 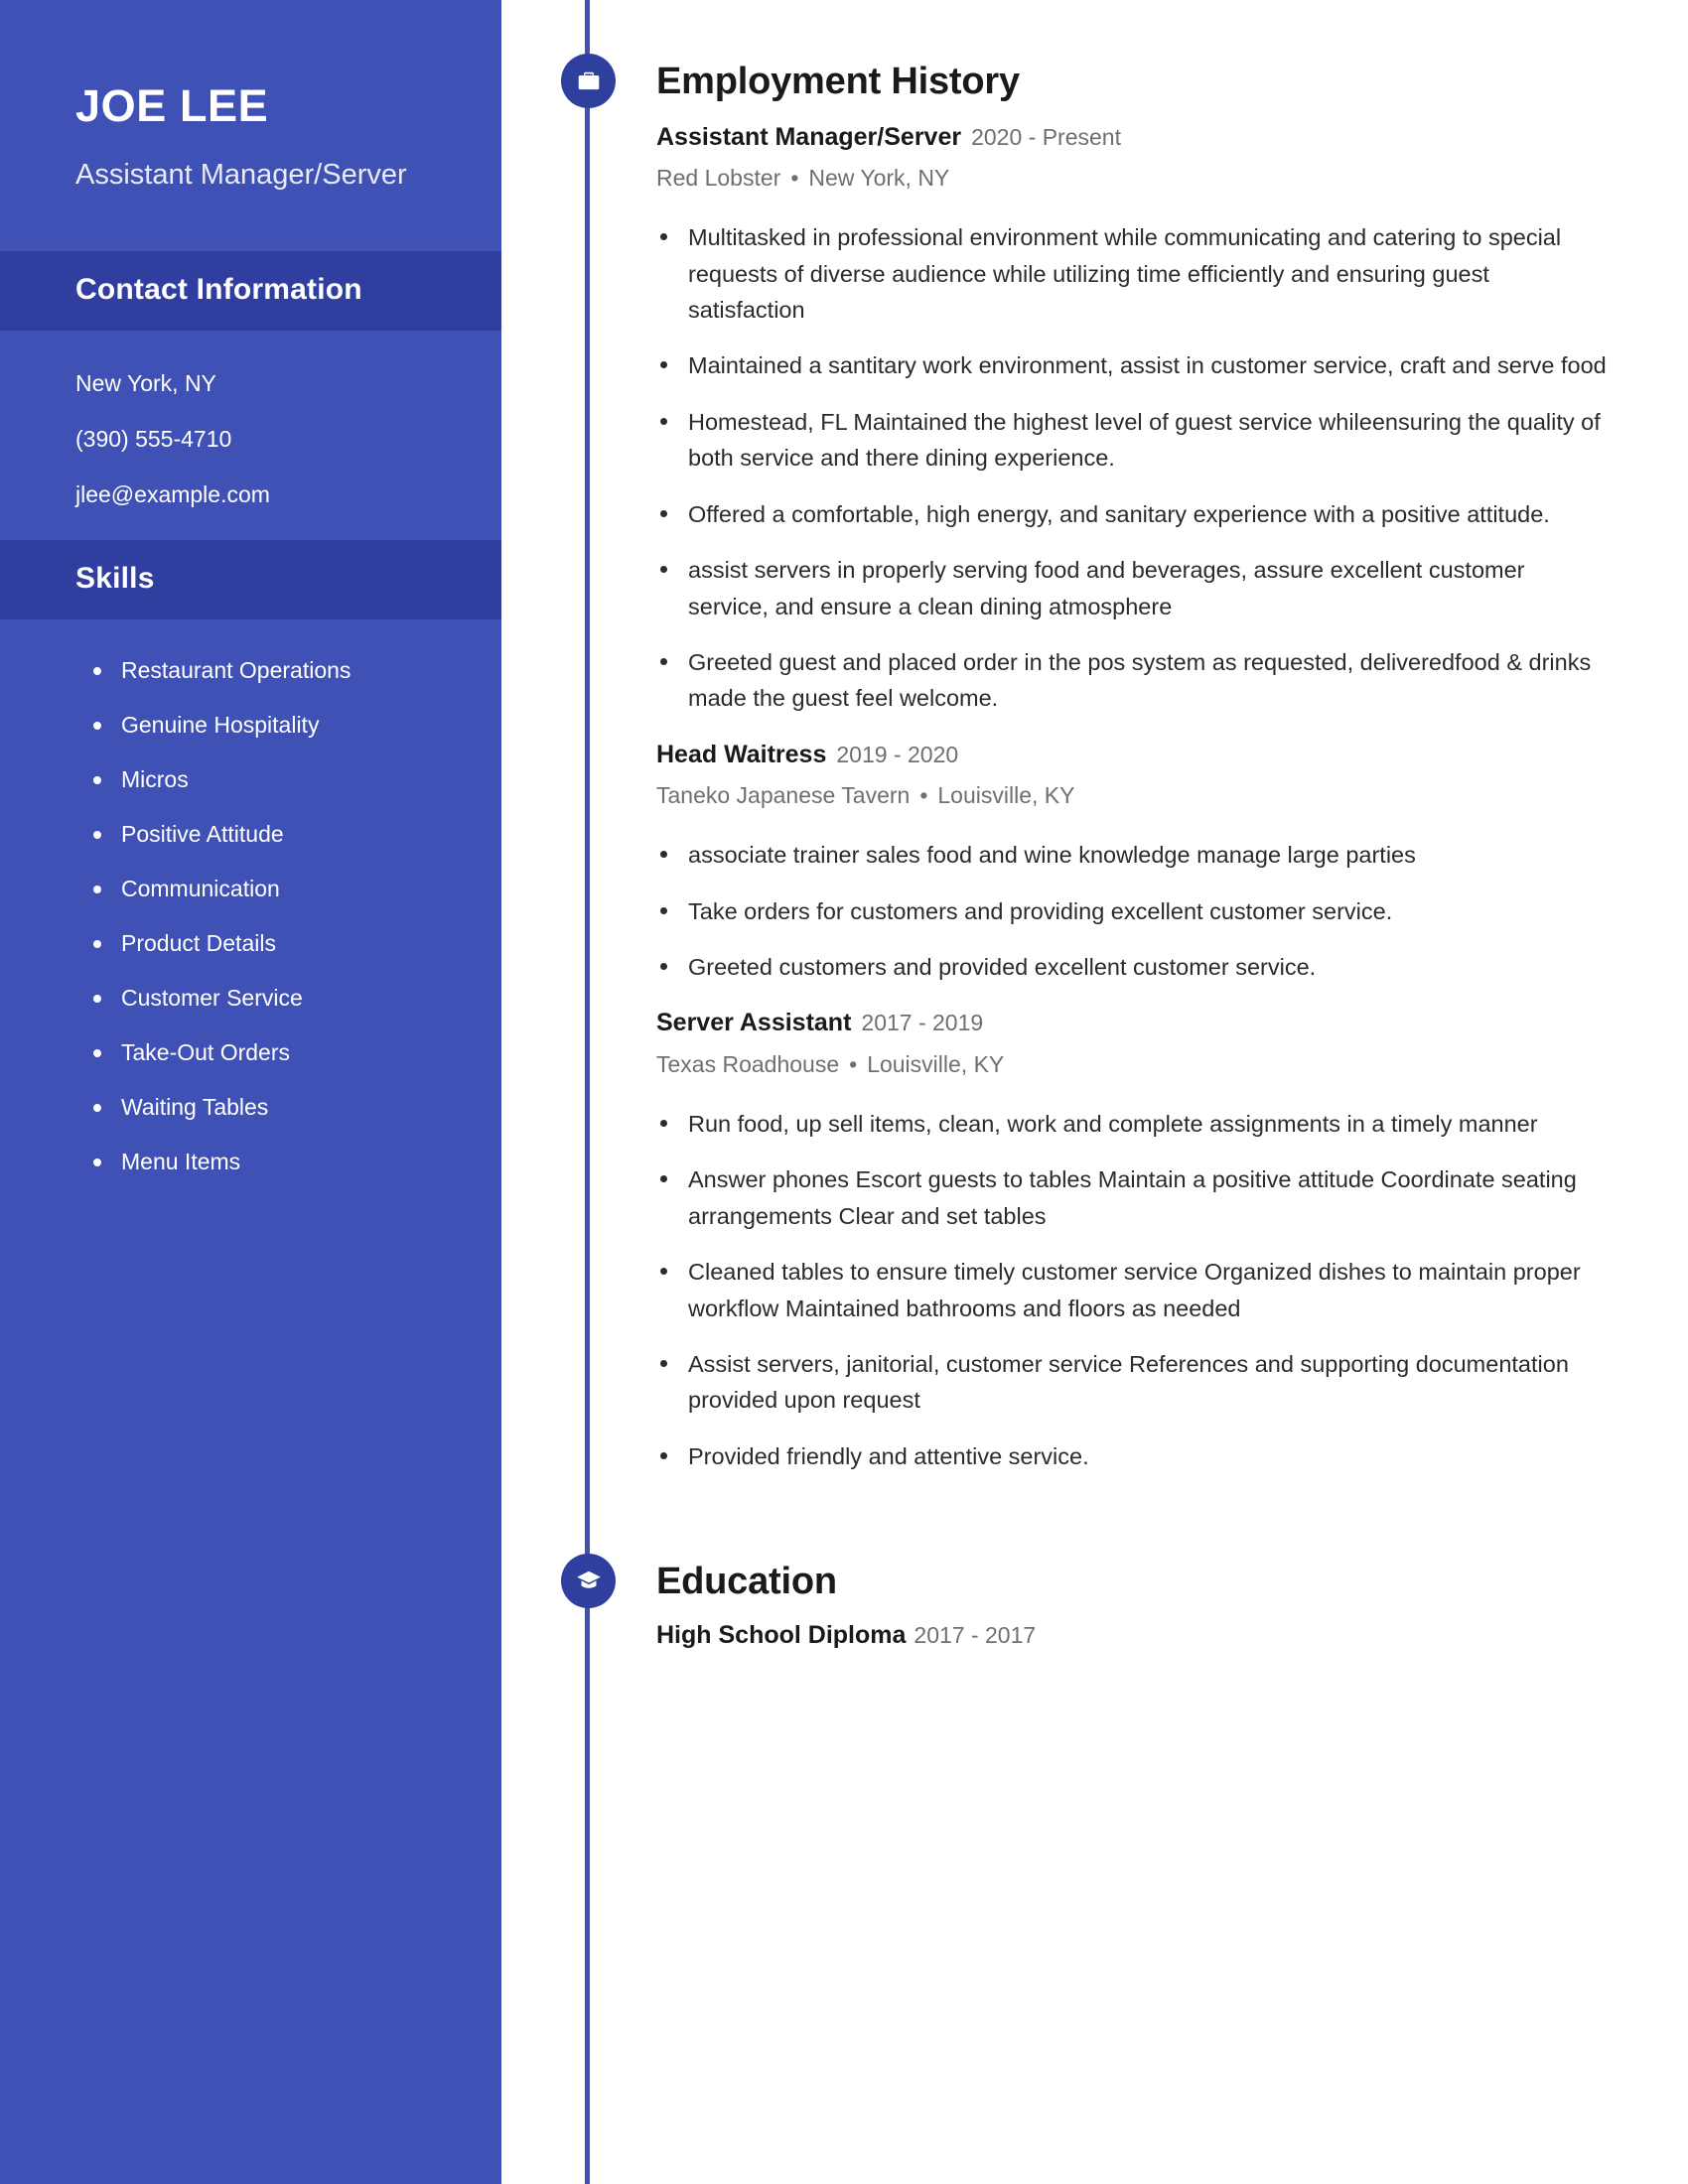 I want to click on job-role: Head Waitress, so click(x=741, y=754).